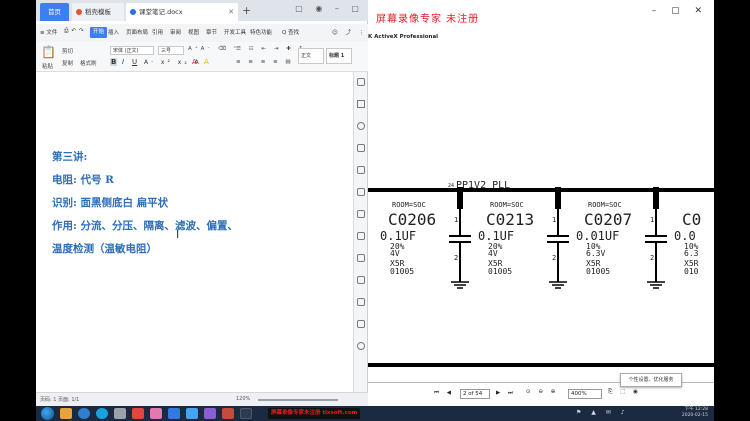  Describe the element at coordinates (75, 31) in the screenshot. I see `quick-access-icons: ⎙↶↷` at that location.